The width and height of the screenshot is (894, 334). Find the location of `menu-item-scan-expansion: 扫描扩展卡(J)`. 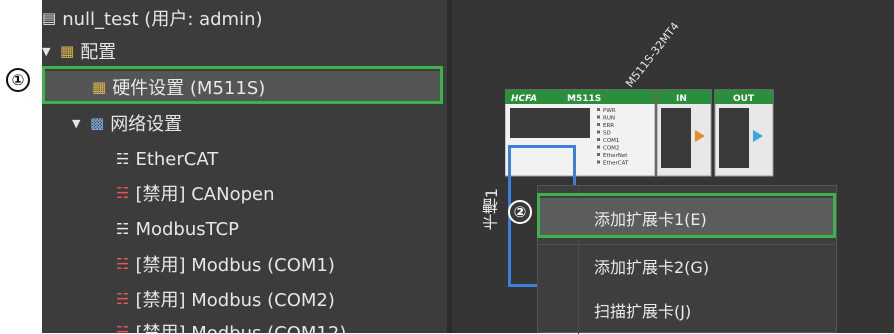

menu-item-scan-expansion: 扫描扩展卡(J) is located at coordinates (687, 310).